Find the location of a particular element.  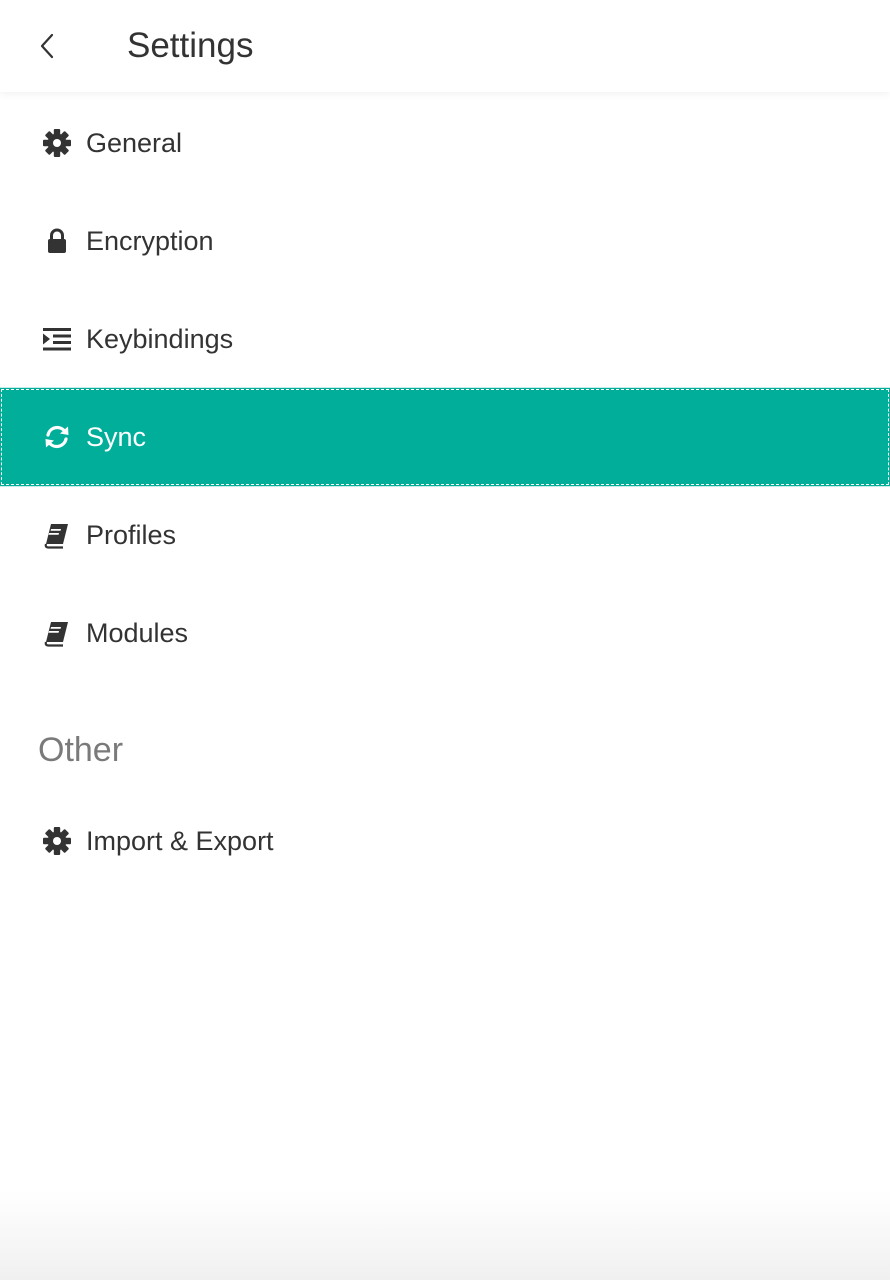

menu-item-label: Import & Export is located at coordinates (180, 841).